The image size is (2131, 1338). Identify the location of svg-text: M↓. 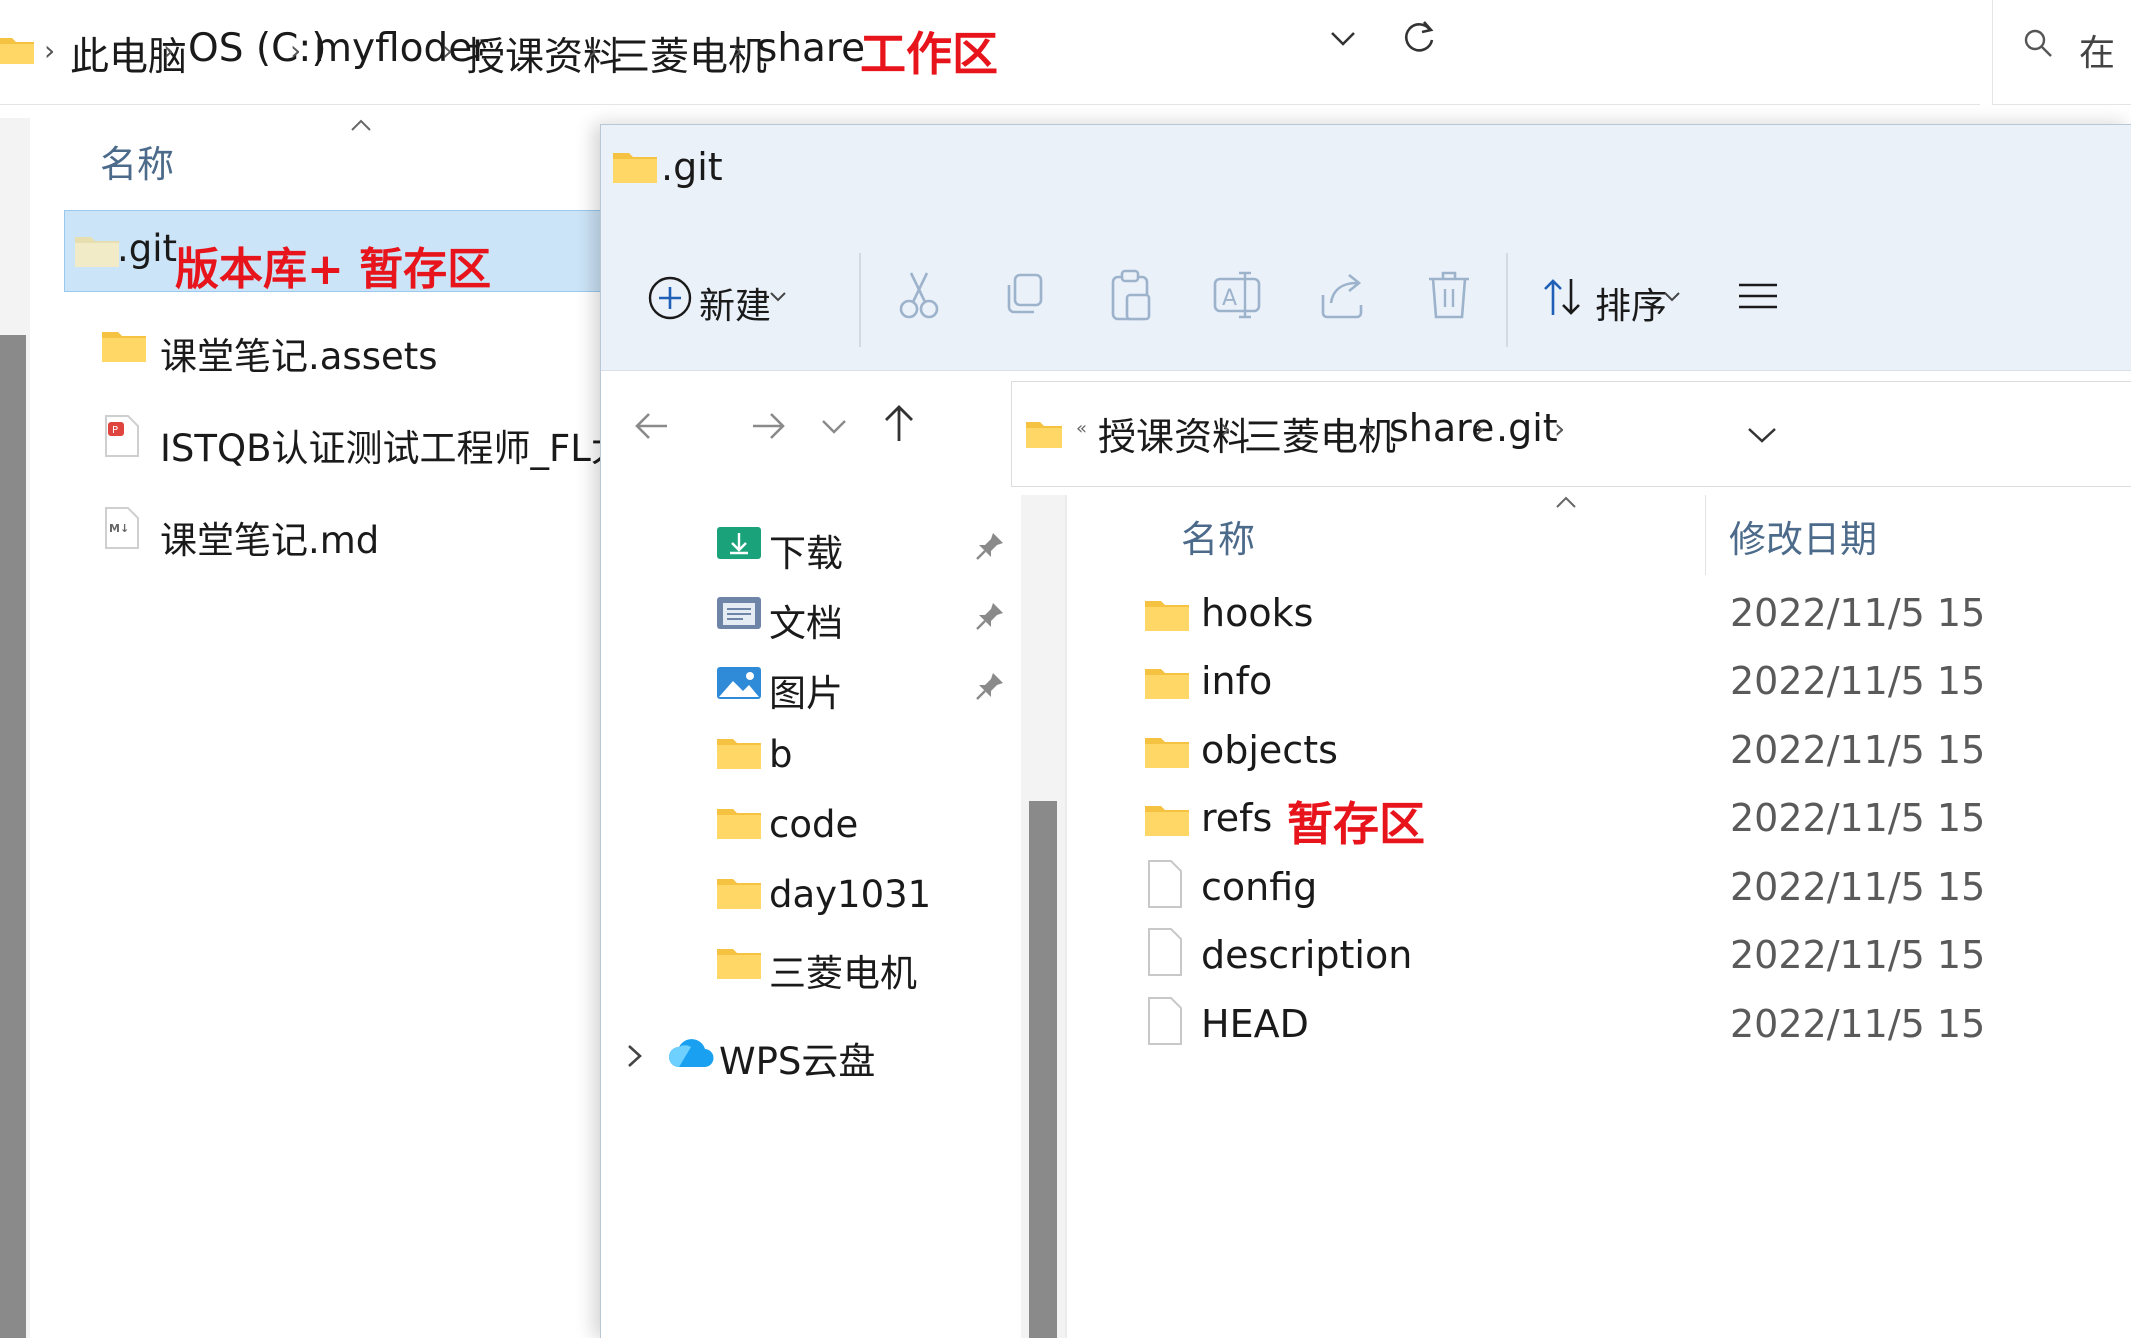
(119, 528).